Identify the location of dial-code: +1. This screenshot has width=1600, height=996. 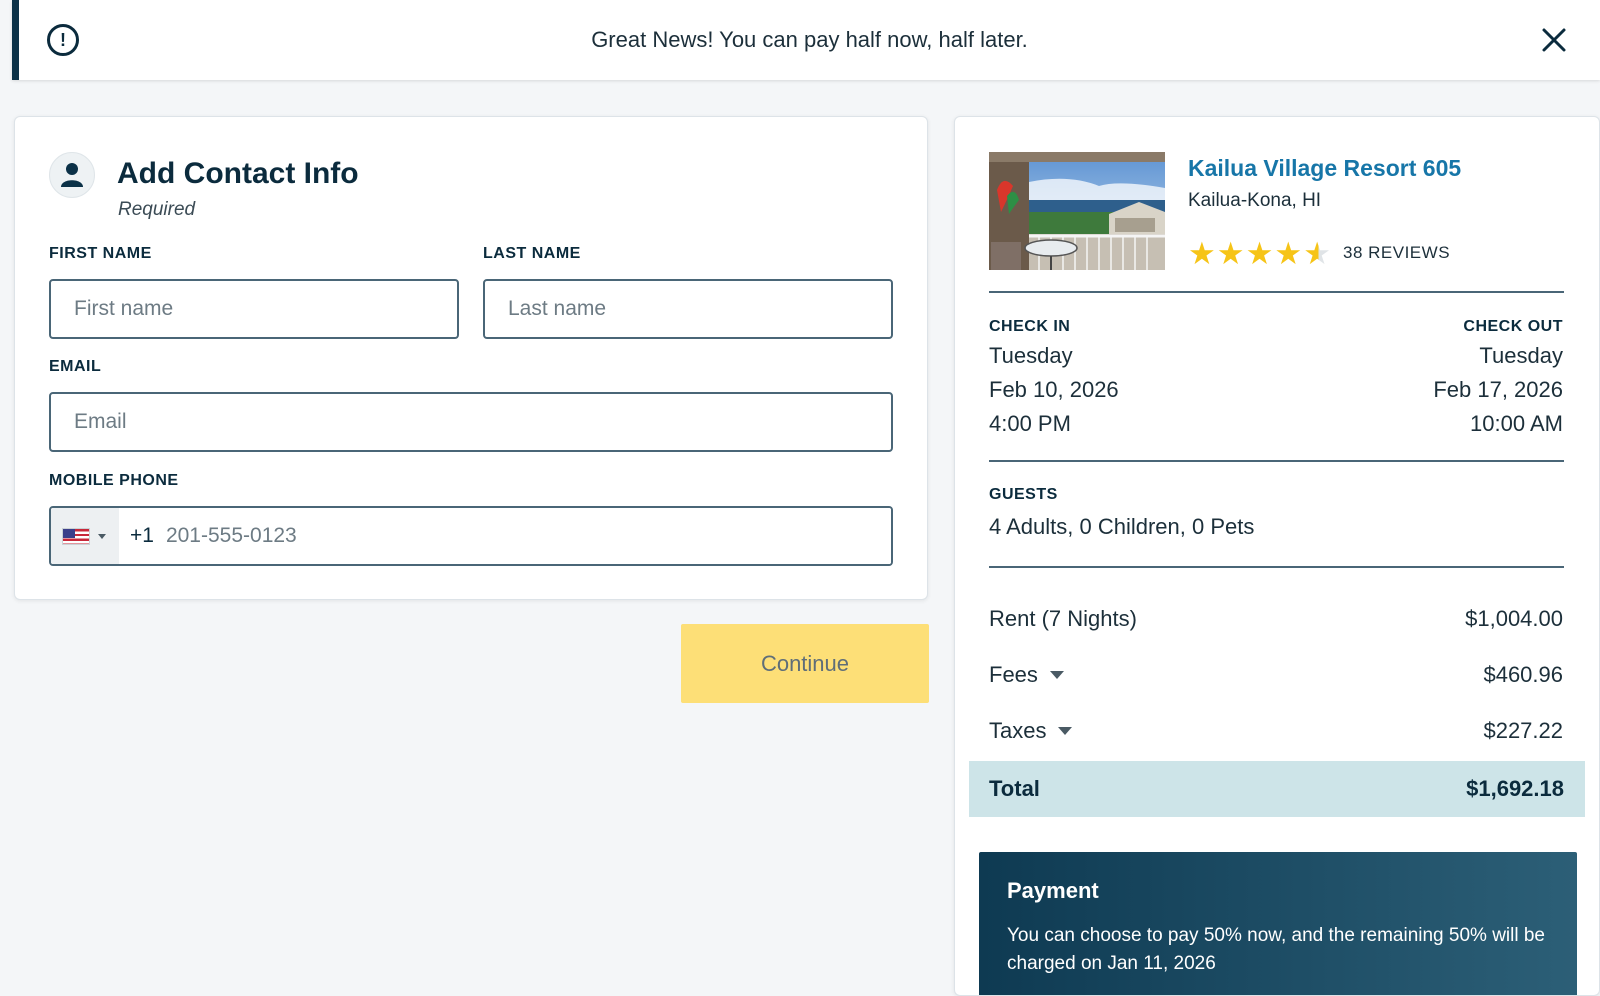
(142, 535).